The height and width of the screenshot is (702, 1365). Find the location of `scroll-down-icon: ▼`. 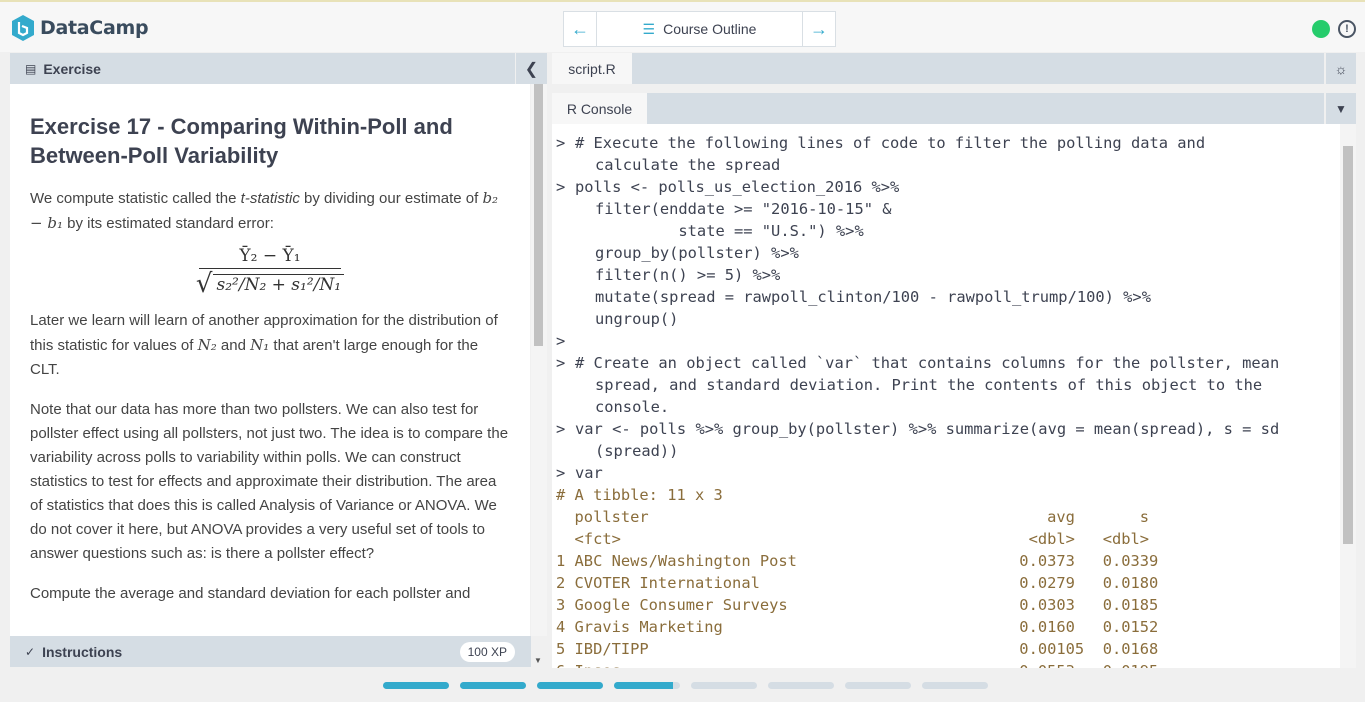

scroll-down-icon: ▼ is located at coordinates (538, 660).